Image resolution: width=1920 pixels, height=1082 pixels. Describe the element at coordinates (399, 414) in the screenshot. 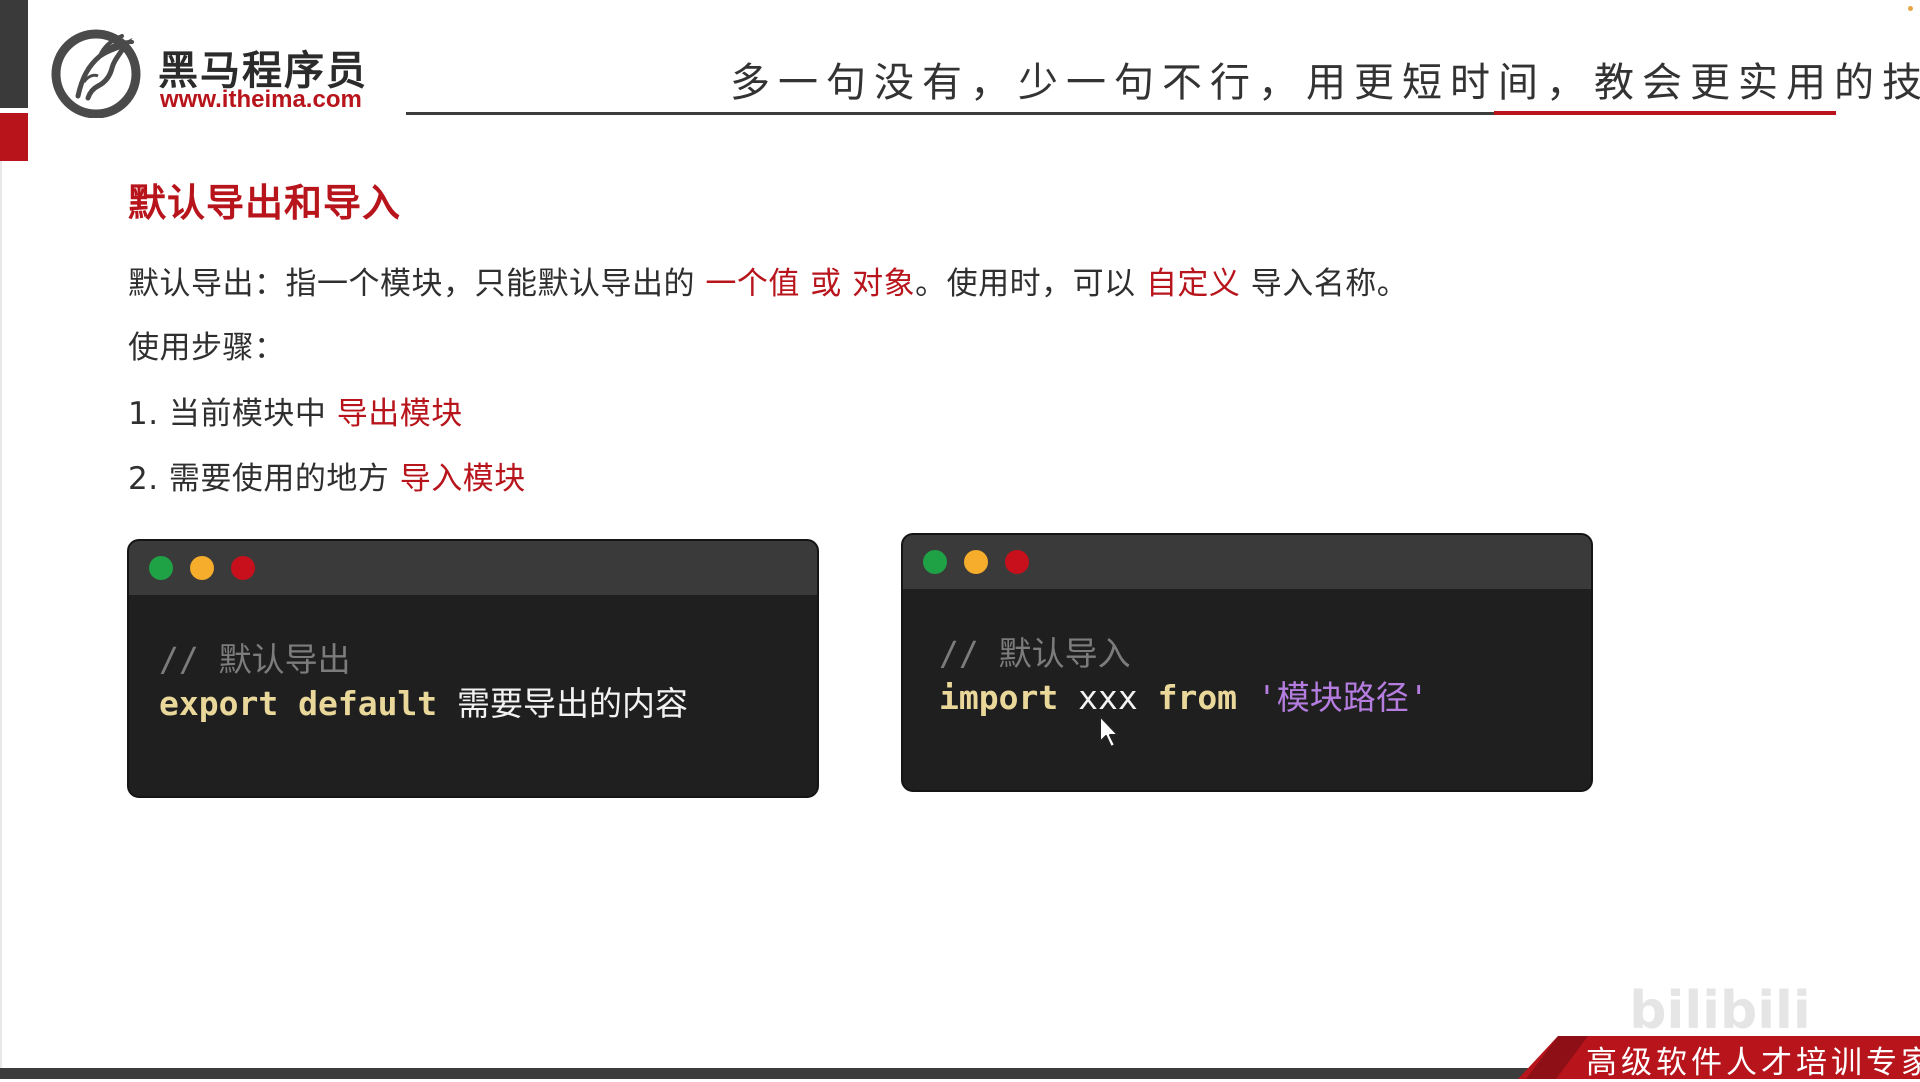

I see `step-1-highlight: 导出模块` at that location.